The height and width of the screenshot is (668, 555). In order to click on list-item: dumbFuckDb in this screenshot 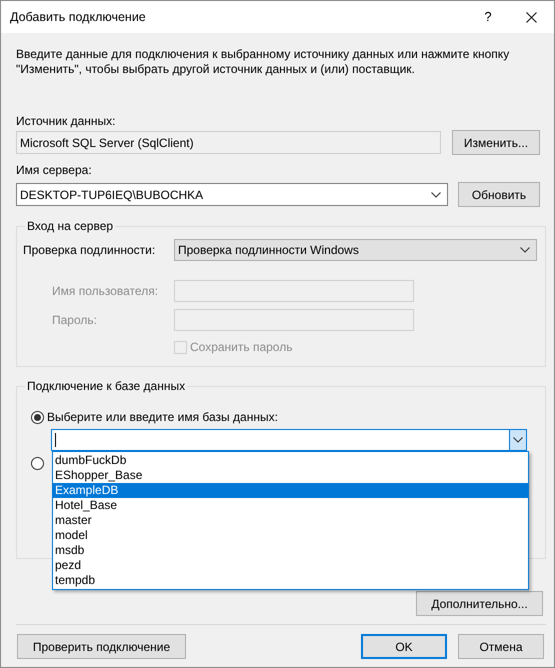, I will do `click(290, 460)`.